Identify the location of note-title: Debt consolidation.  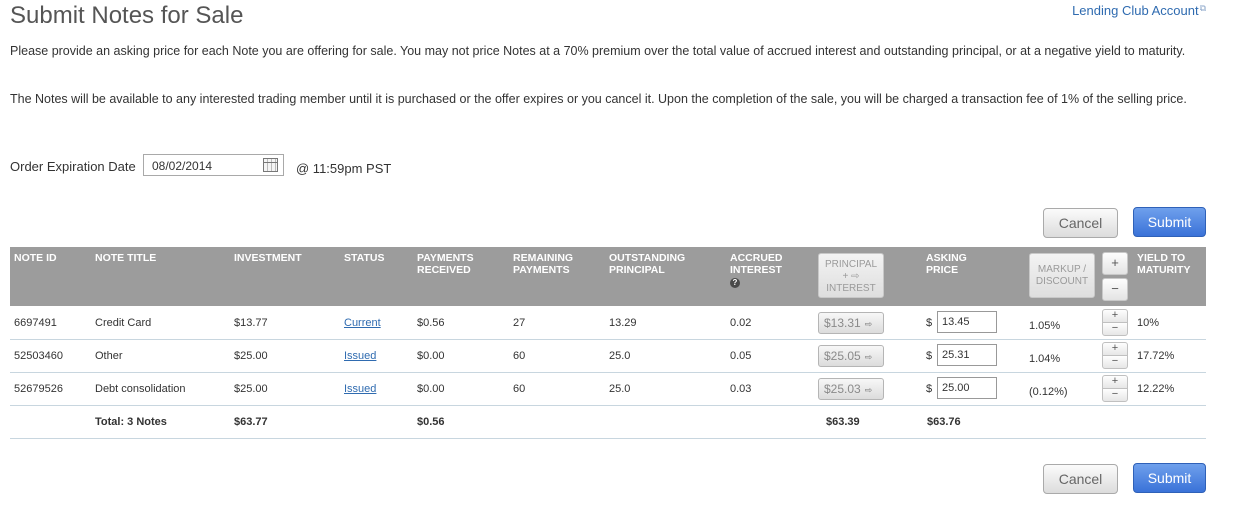
(140, 389).